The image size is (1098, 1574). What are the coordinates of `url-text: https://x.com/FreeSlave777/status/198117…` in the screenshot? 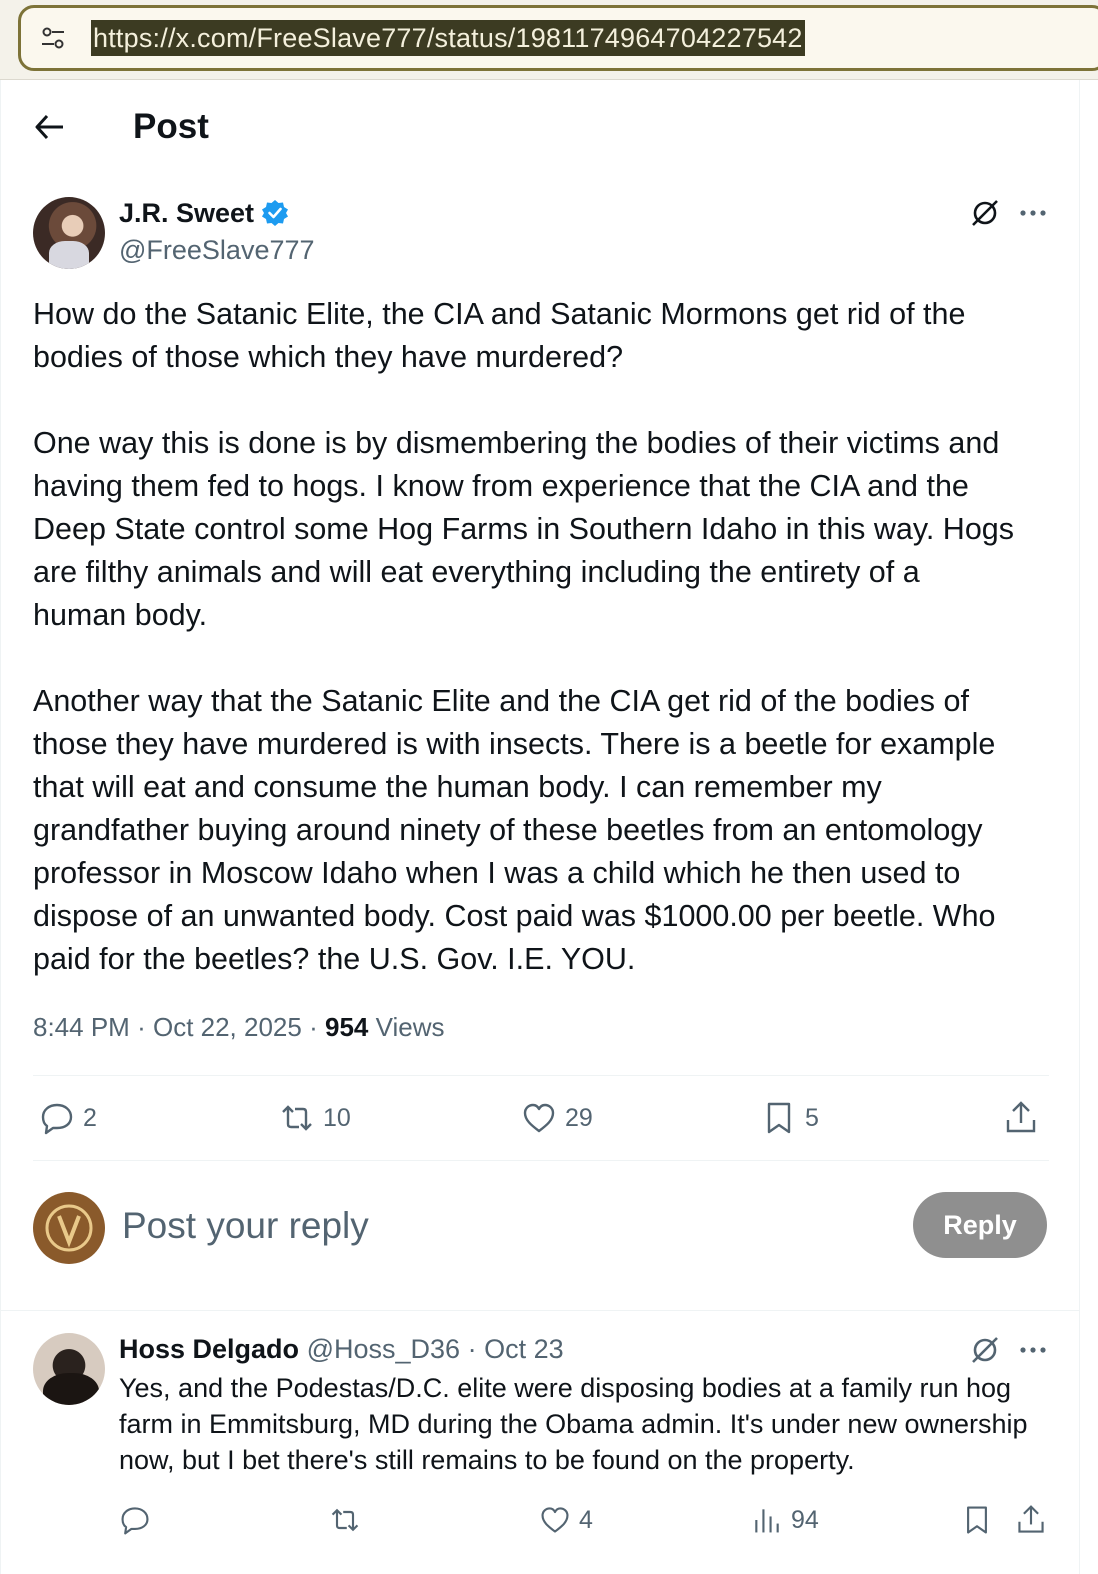 It's located at (448, 38).